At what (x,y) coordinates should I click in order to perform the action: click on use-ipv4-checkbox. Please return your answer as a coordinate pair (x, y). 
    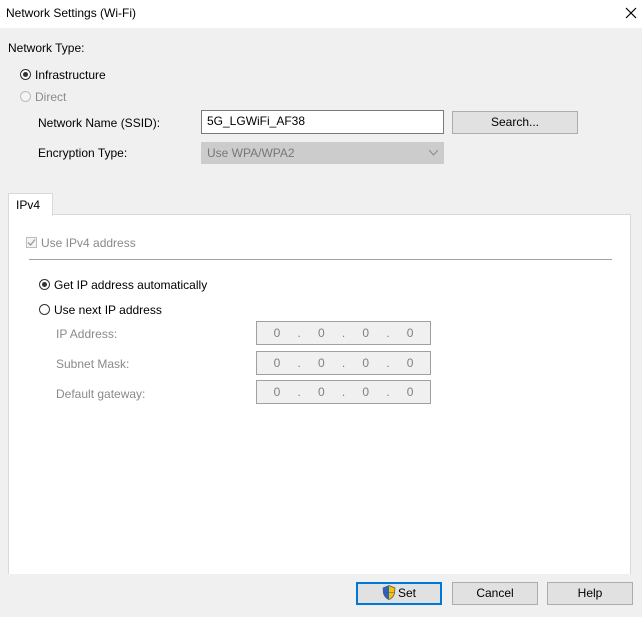
    Looking at the image, I should click on (31, 242).